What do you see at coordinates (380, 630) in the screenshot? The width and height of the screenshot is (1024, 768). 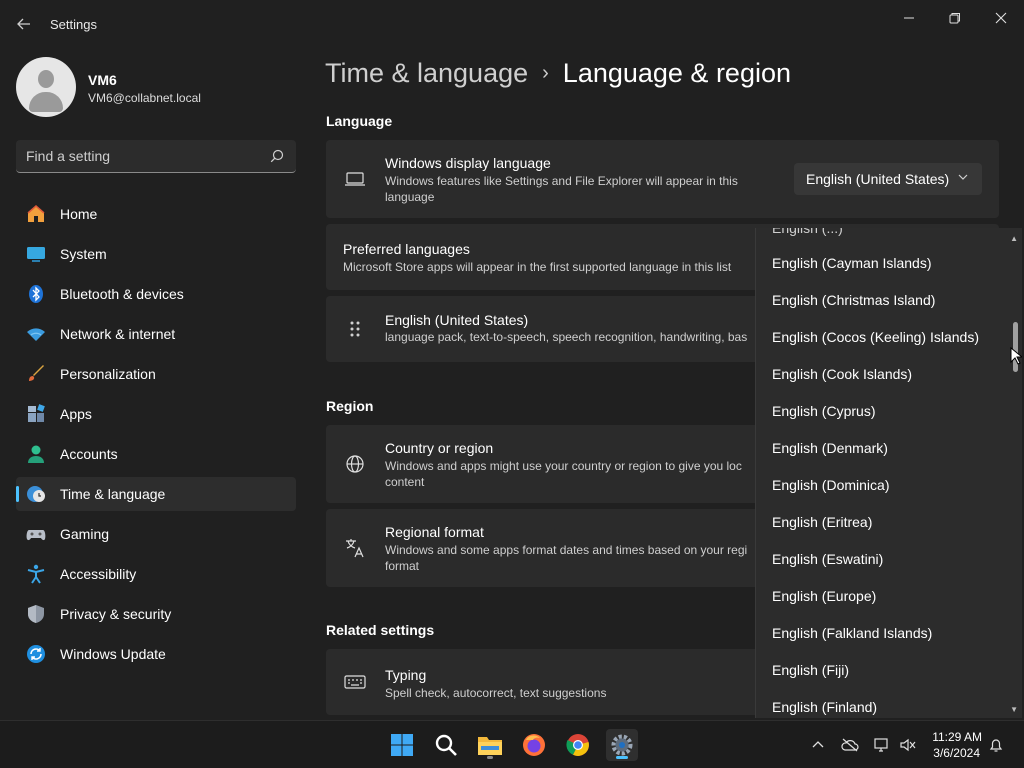 I see `section-related-title: Related settings` at bounding box center [380, 630].